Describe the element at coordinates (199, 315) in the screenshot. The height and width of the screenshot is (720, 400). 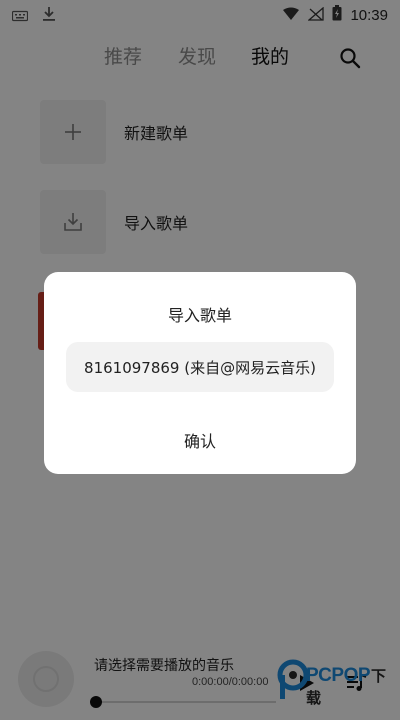
I see `dialog-title: 导入歌单` at that location.